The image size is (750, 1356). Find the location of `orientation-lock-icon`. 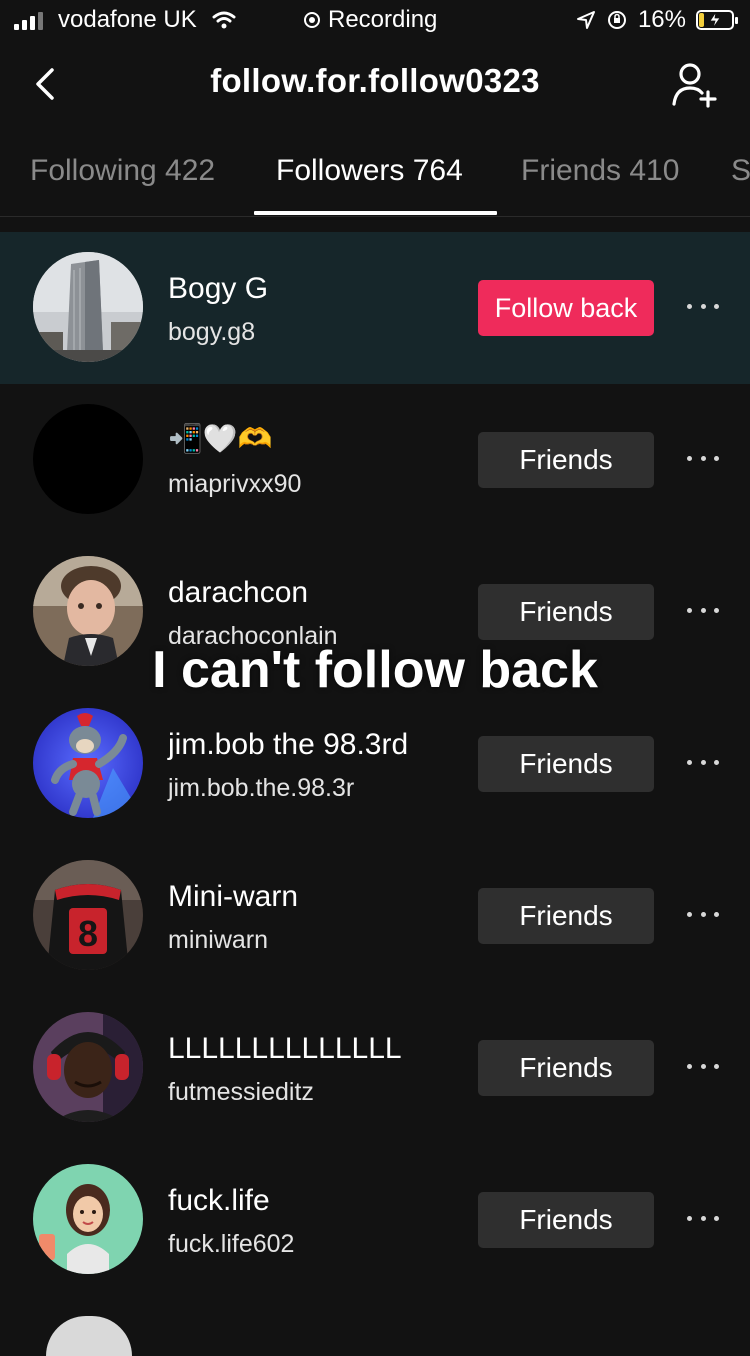

orientation-lock-icon is located at coordinates (616, 20).